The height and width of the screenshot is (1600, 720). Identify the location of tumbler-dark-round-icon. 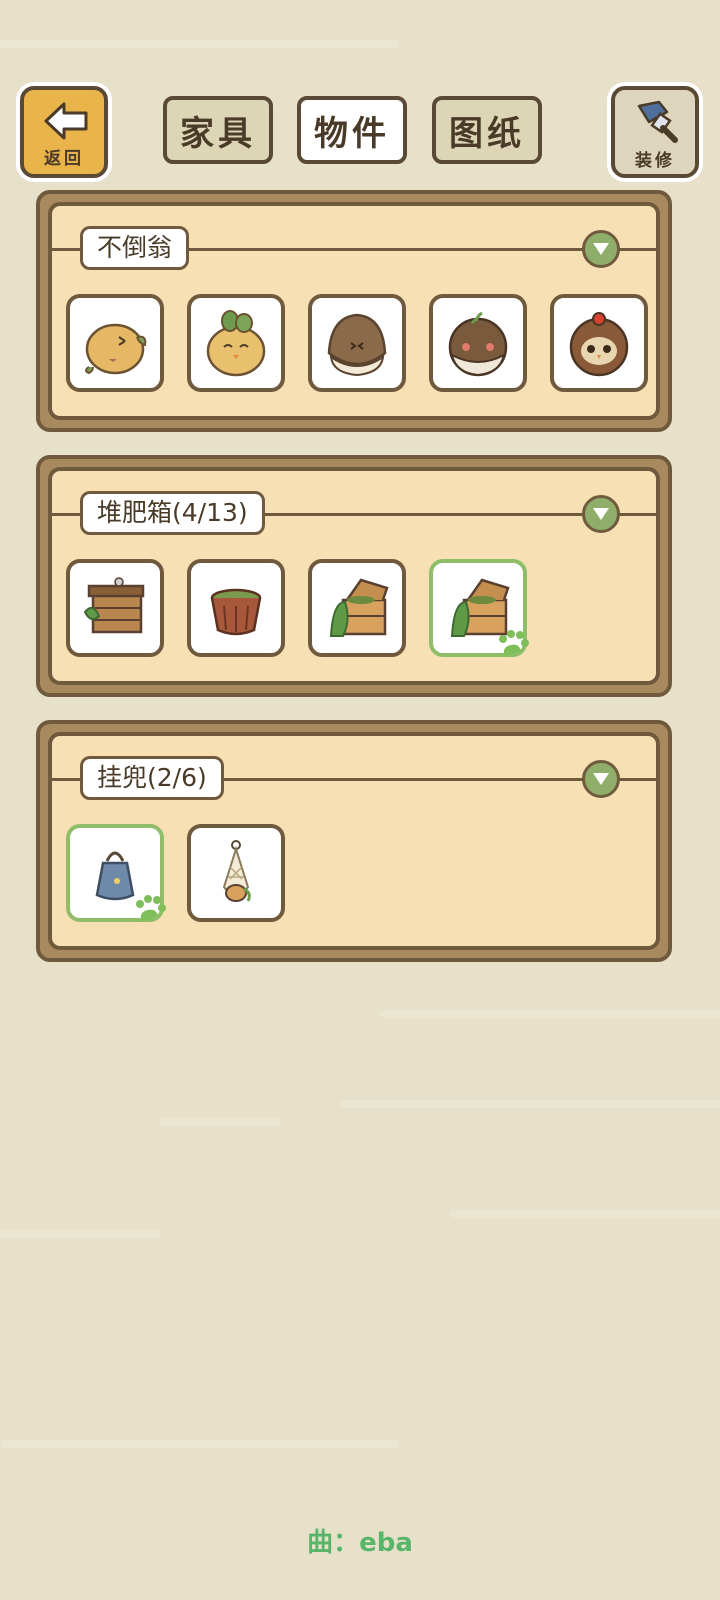
(478, 344).